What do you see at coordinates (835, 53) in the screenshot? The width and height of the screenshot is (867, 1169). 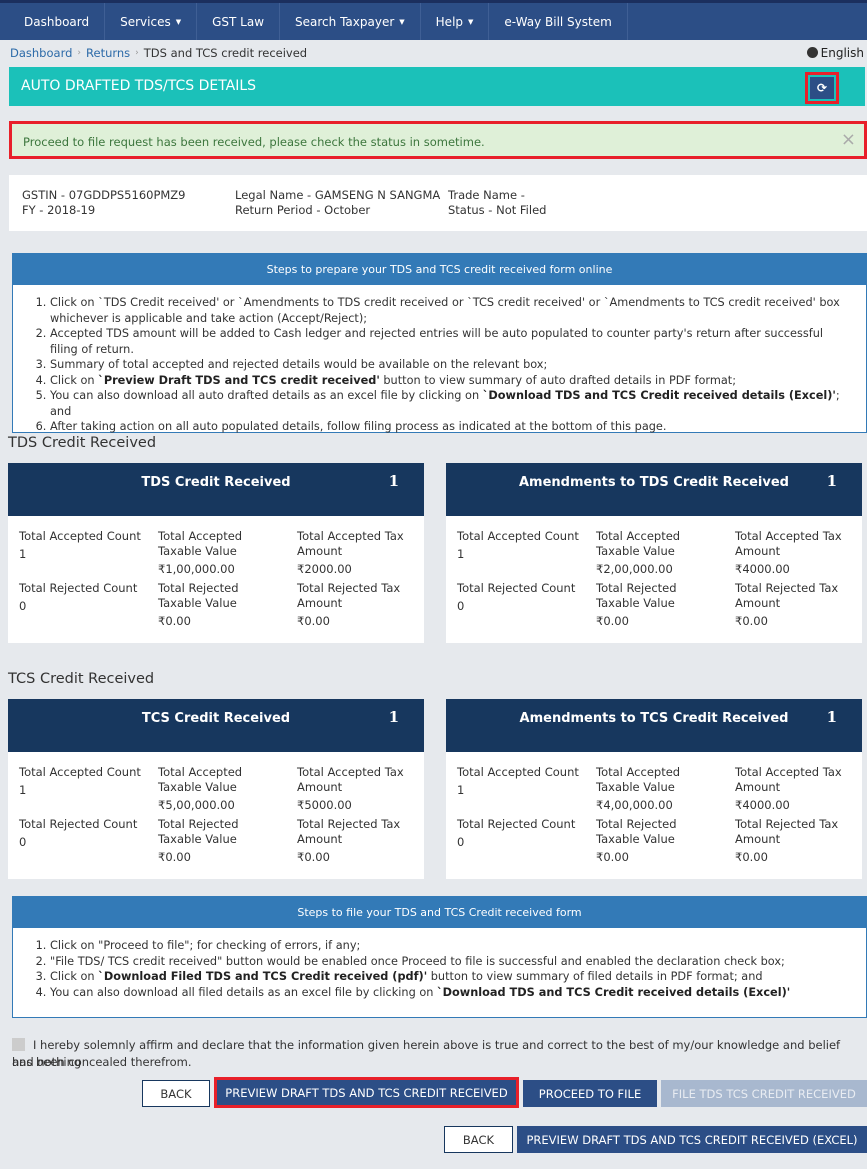 I see `language-selector: English` at bounding box center [835, 53].